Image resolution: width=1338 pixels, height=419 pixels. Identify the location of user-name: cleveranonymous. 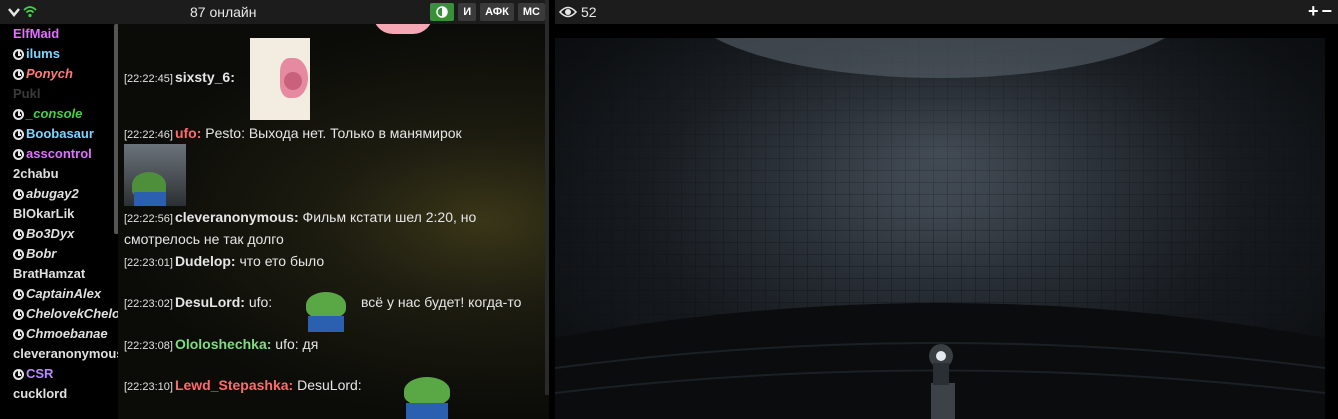
(65, 353).